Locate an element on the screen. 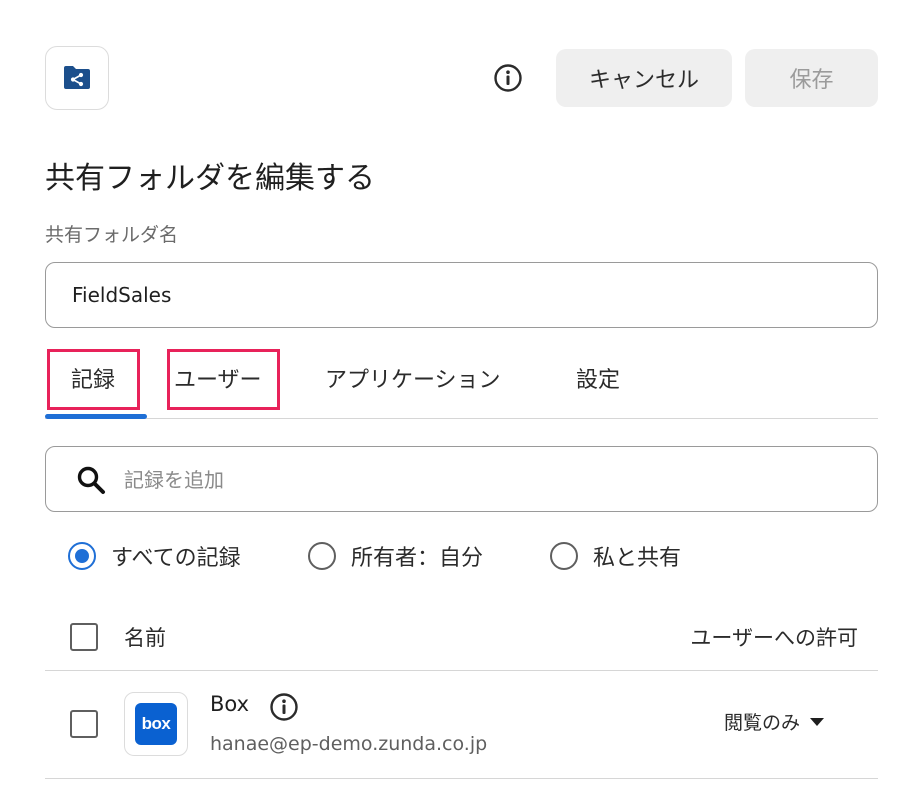 This screenshot has height=787, width=910. info-icon is located at coordinates (508, 78).